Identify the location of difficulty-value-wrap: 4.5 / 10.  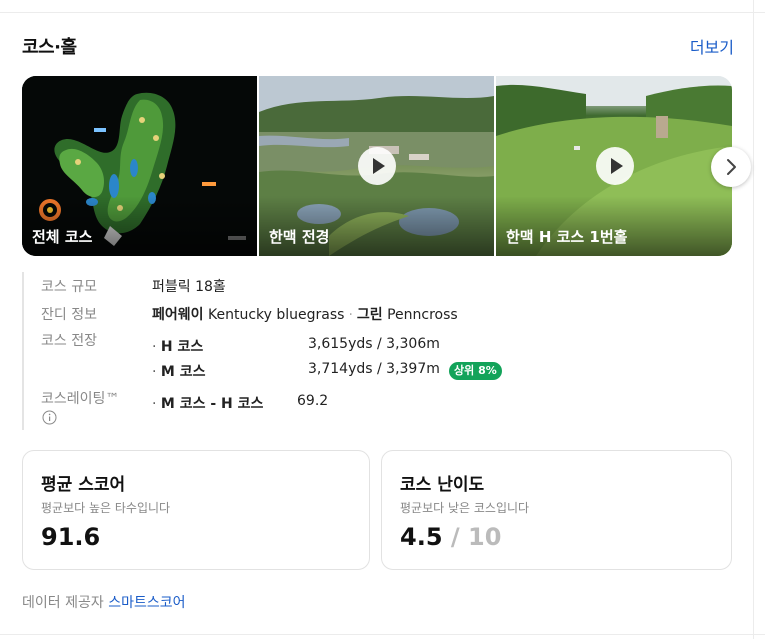
(450, 537).